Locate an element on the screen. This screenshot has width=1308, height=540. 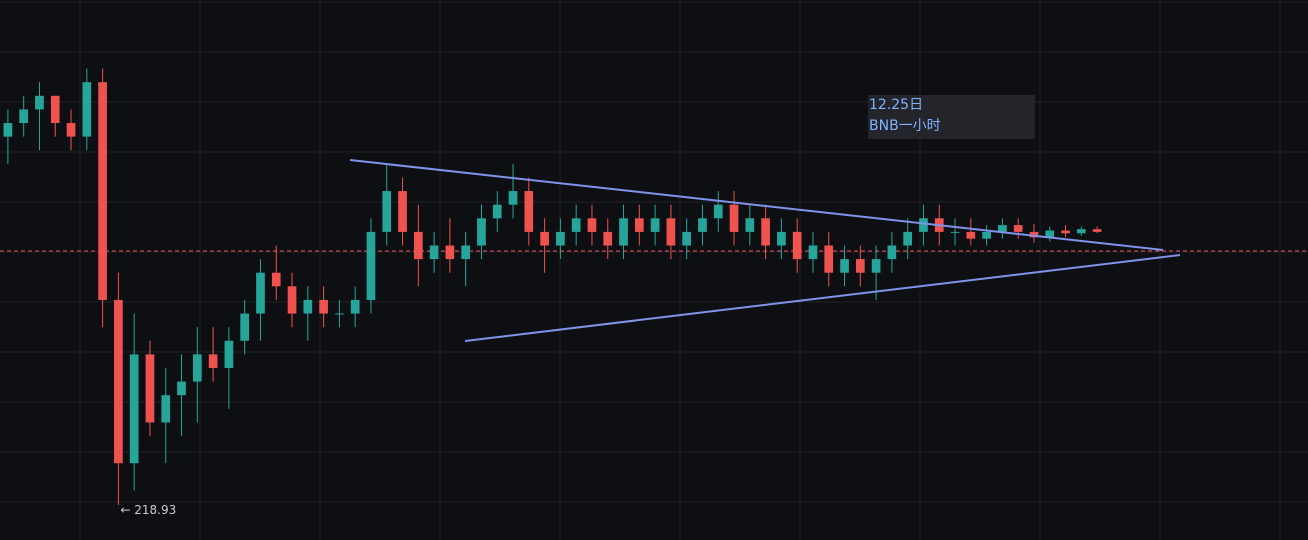
annotation-box: 12.25日 BNB一小时 is located at coordinates (951, 117).